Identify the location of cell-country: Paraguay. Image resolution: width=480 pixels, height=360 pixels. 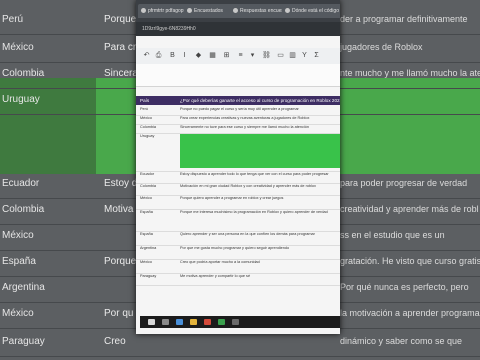
(158, 276).